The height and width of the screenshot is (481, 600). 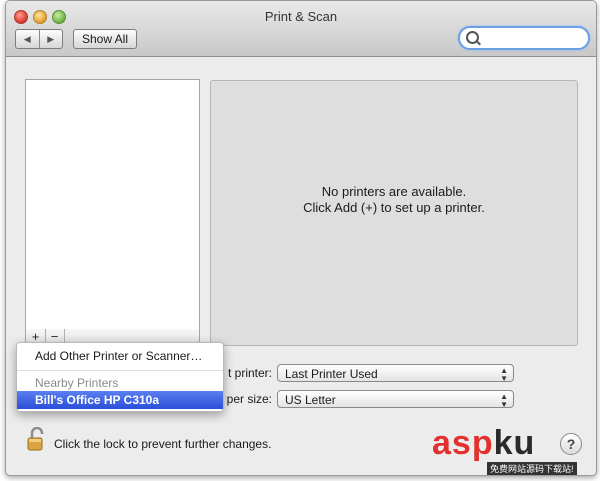 What do you see at coordinates (37, 439) in the screenshot?
I see `padlock-open-icon` at bounding box center [37, 439].